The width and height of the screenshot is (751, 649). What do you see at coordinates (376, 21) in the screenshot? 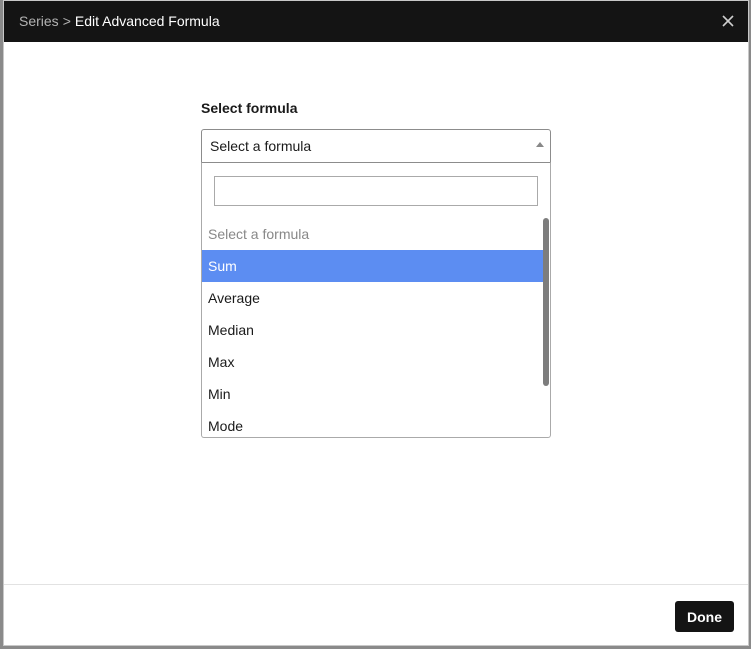
I see `dialog-header: Series > Edit Advanced Formula` at bounding box center [376, 21].